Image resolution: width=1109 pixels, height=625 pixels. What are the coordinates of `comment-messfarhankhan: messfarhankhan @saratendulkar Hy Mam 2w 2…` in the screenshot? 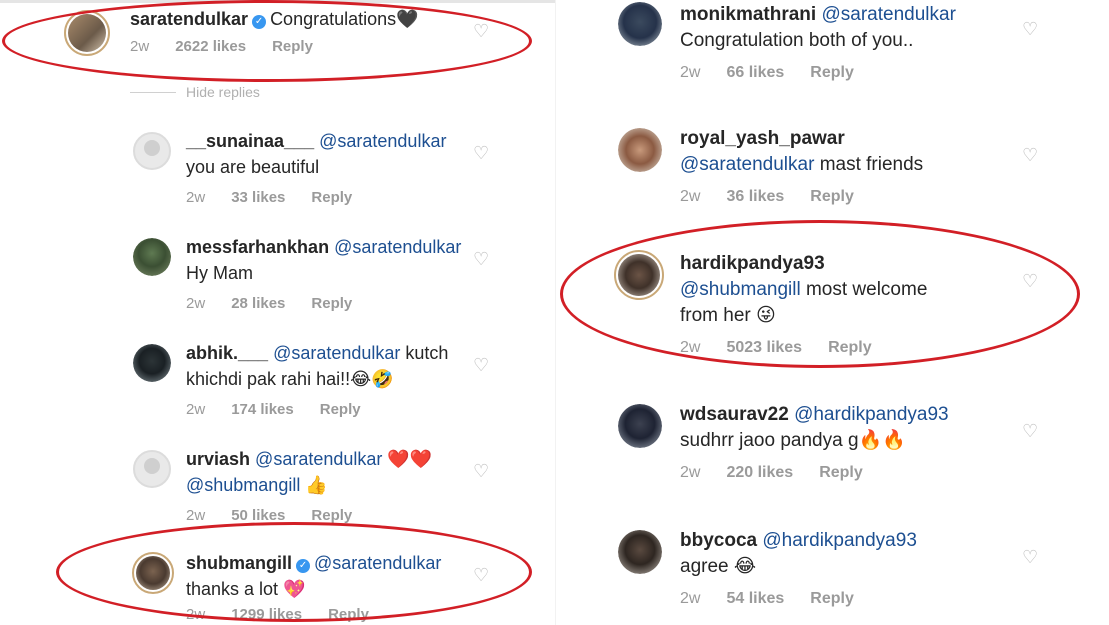 It's located at (277, 272).